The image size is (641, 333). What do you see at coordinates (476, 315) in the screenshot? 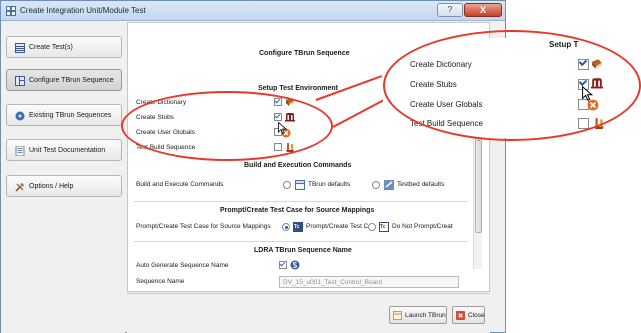
I see `close-label: Close` at bounding box center [476, 315].